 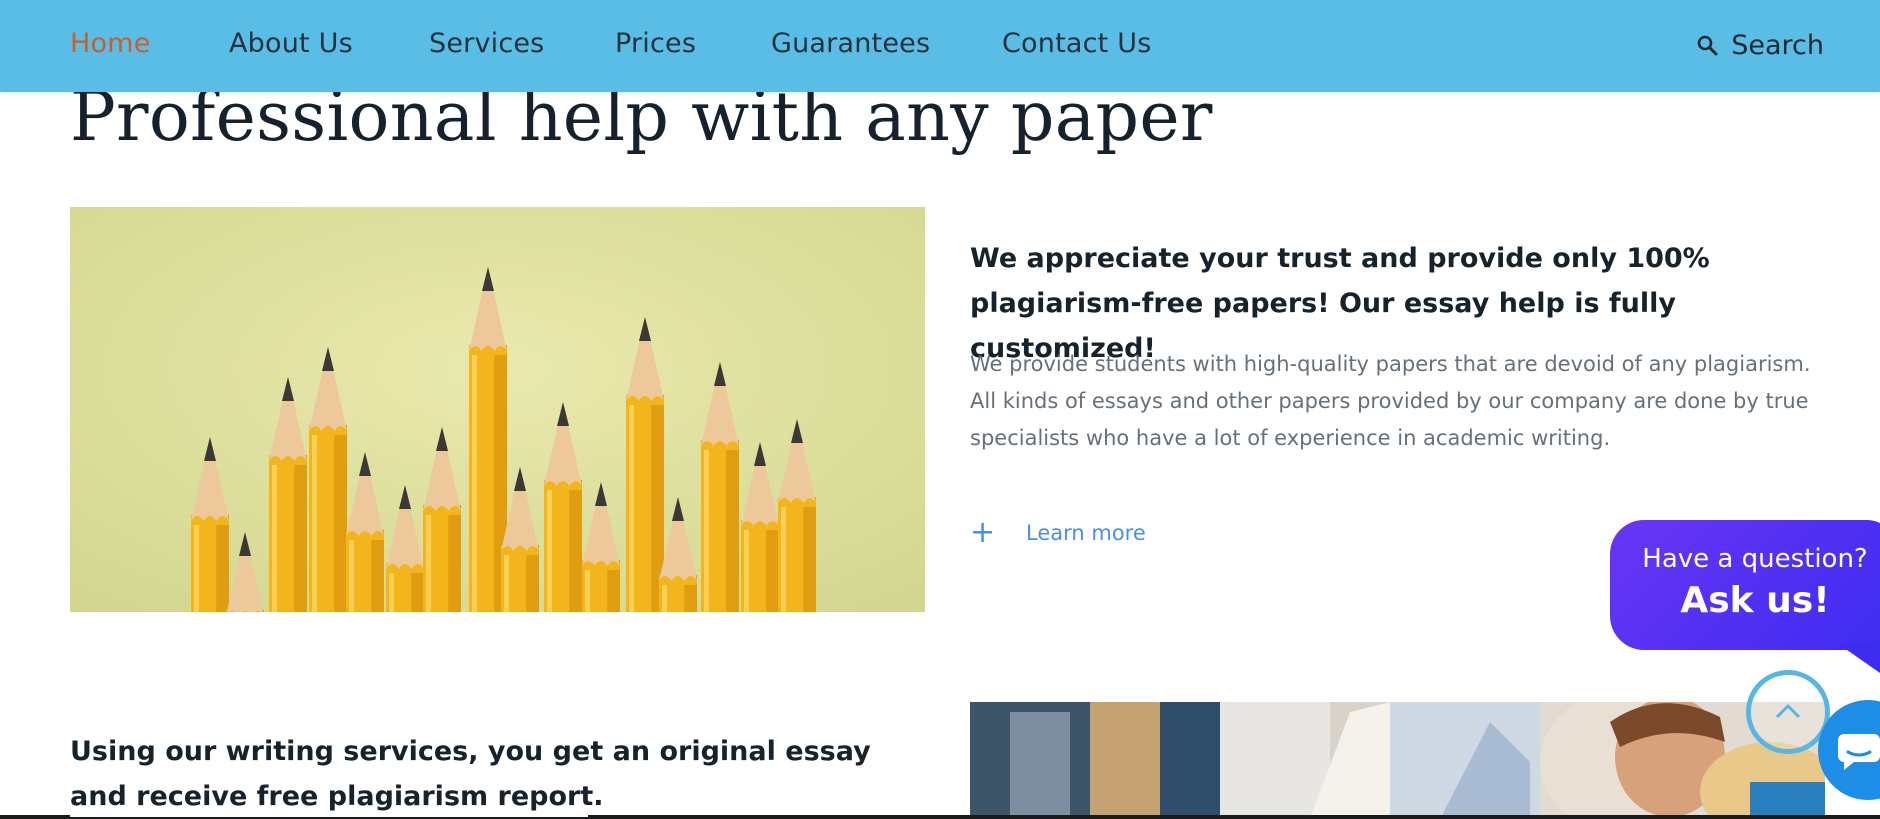 What do you see at coordinates (1859, 752) in the screenshot?
I see `chat-bubble-icon` at bounding box center [1859, 752].